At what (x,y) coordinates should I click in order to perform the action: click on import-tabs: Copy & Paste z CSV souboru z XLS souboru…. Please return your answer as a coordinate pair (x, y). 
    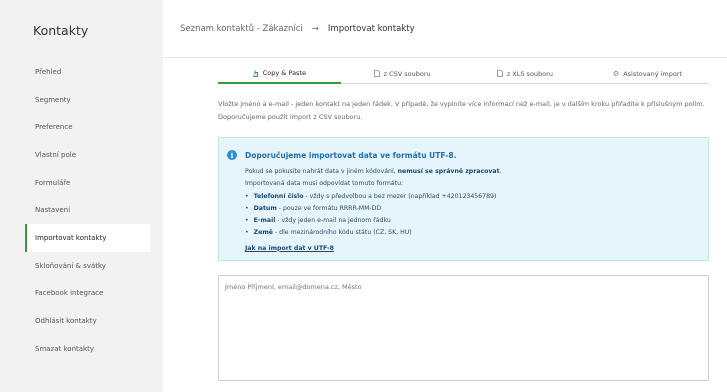
    Looking at the image, I should click on (463, 74).